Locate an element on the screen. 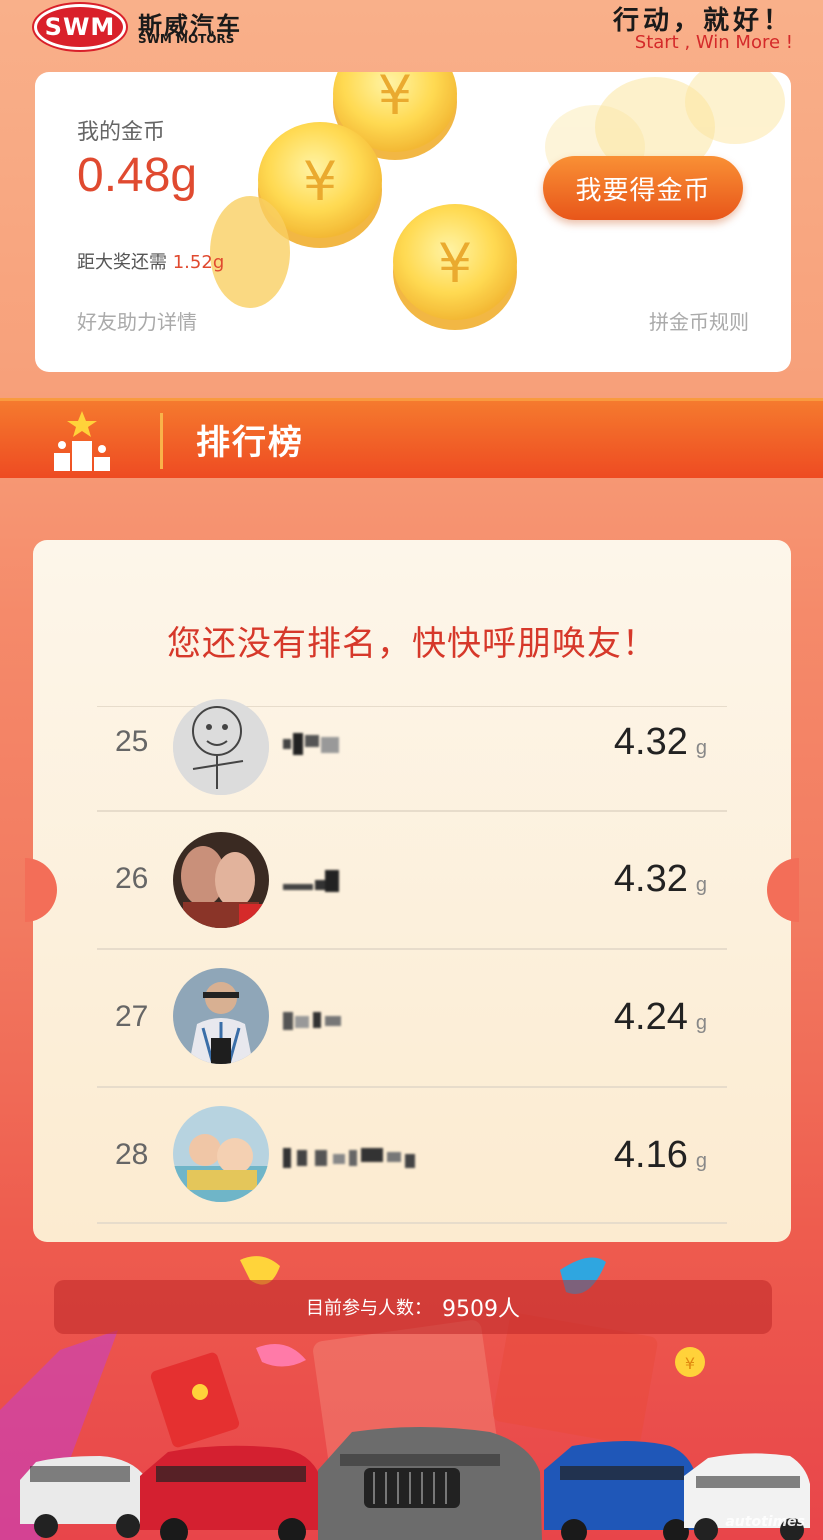  friend-help-details-link: 好友助力详情 is located at coordinates (137, 320).